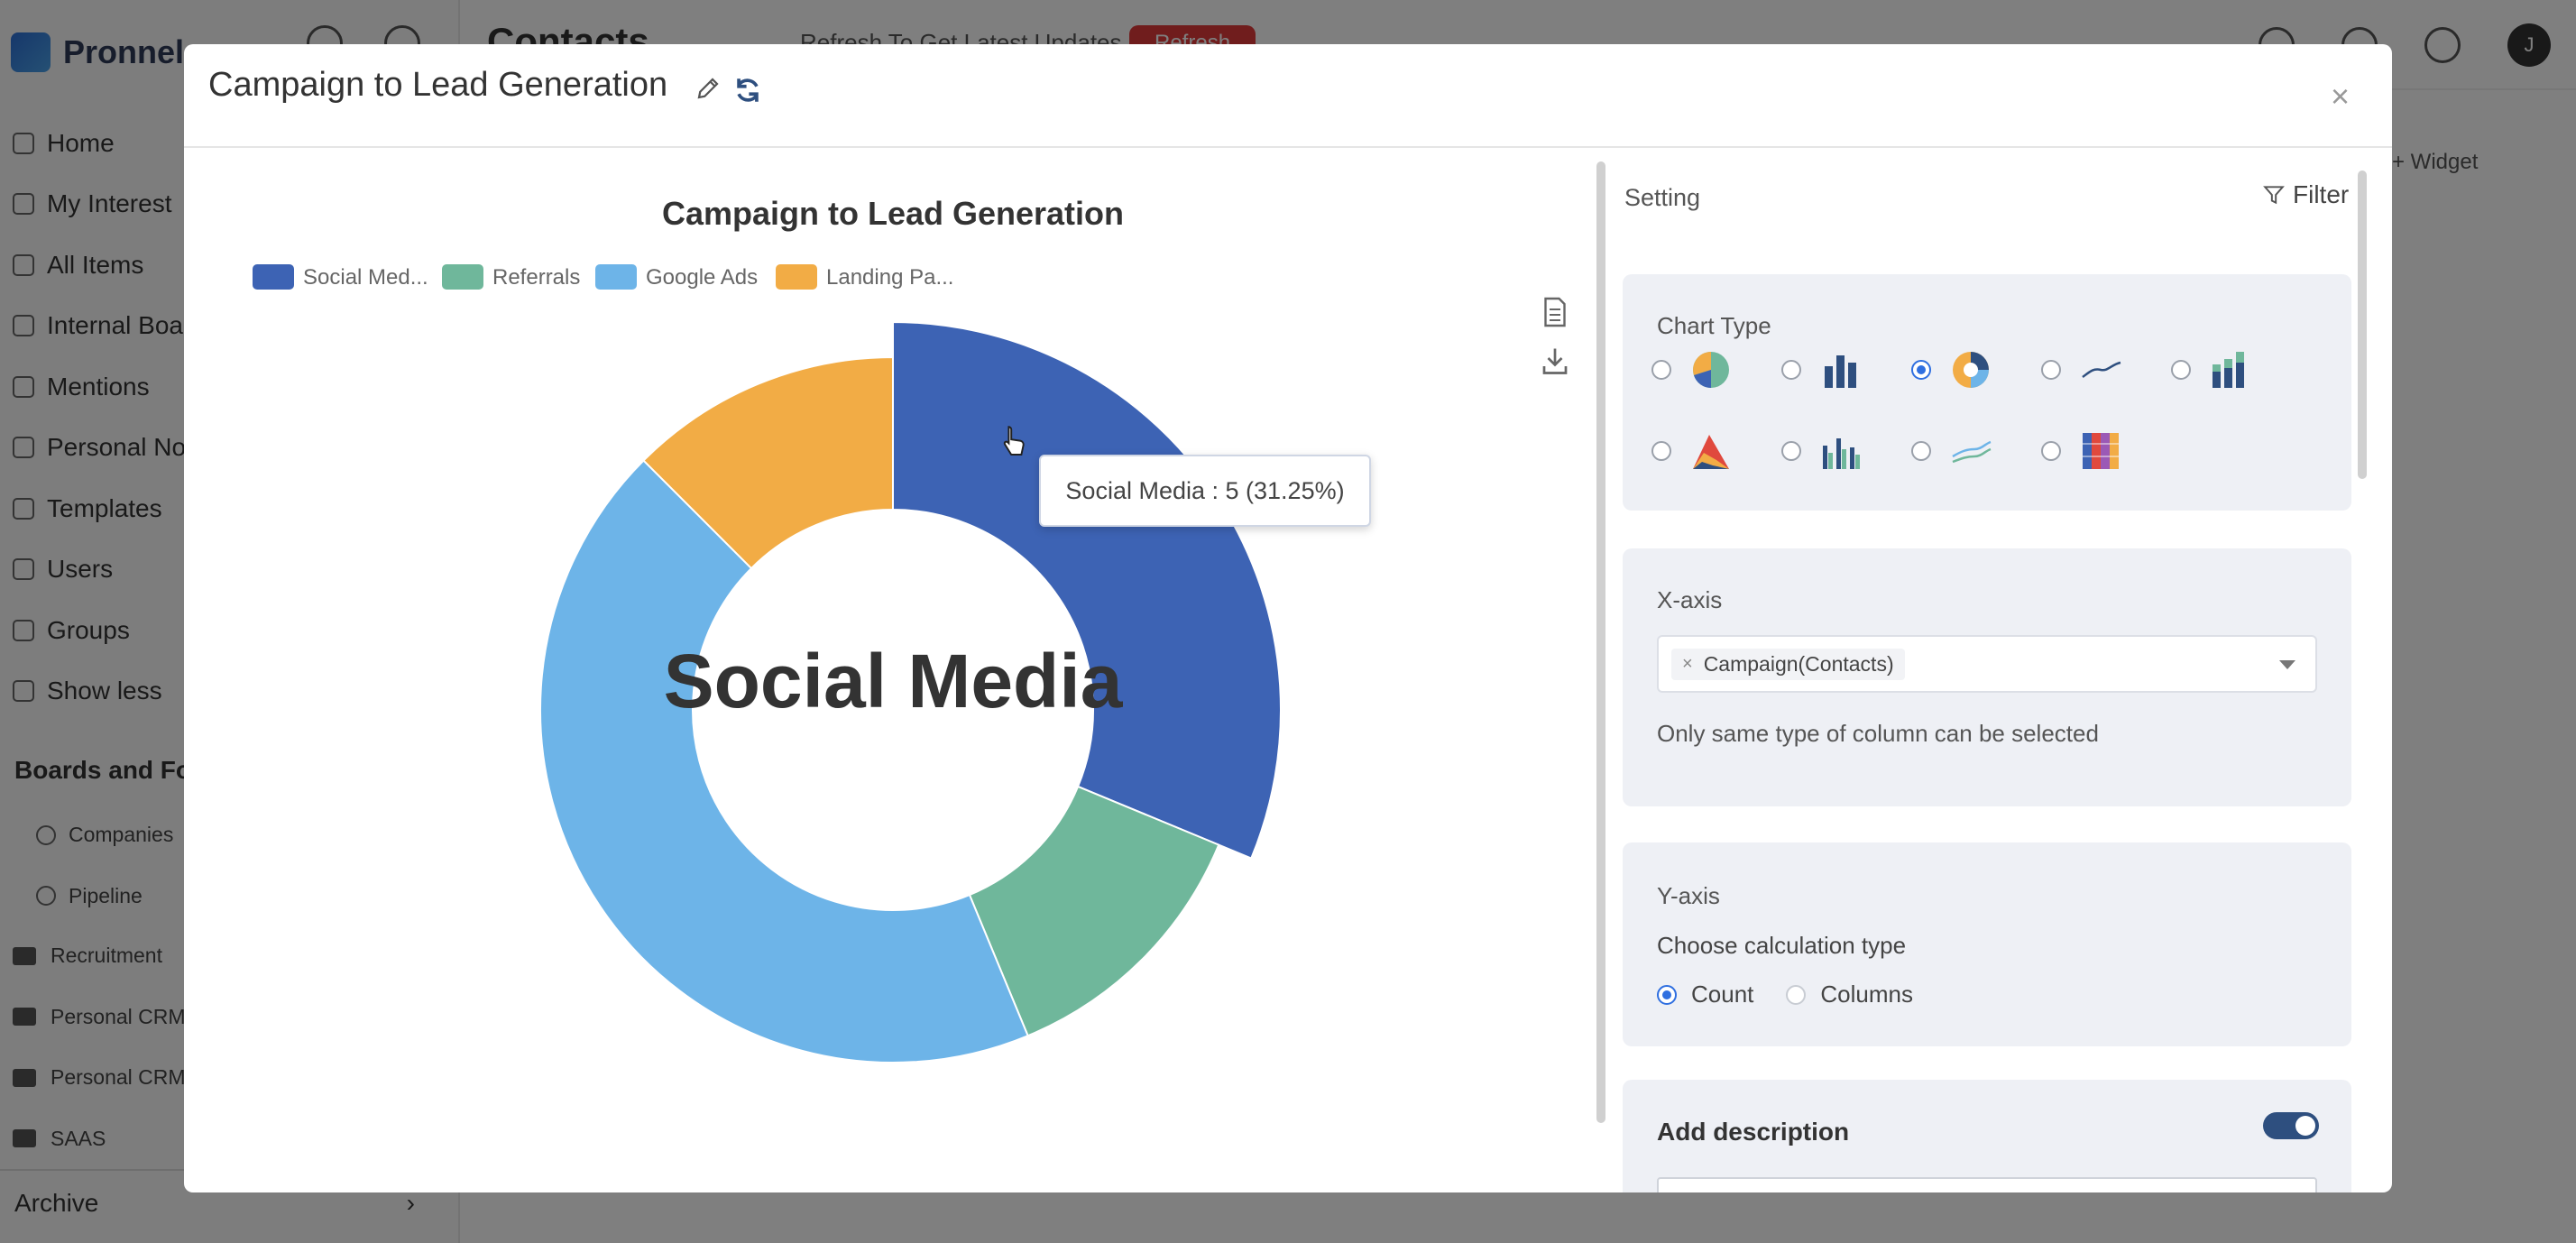 The height and width of the screenshot is (1243, 2576). Describe the element at coordinates (1867, 994) in the screenshot. I see `calc-columns-label: Columns` at that location.